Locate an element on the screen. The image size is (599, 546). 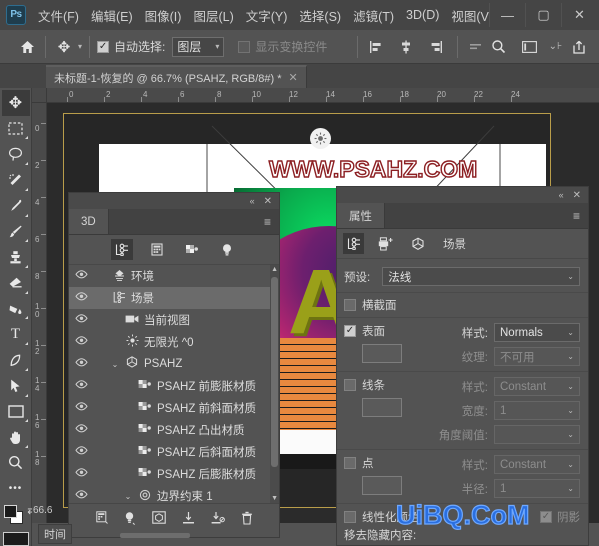
document-tab: 未标题-1-恢复的 @ 66.7% (PSAHZ, RGB/8#) * ✕ is located at coordinates (176, 76).